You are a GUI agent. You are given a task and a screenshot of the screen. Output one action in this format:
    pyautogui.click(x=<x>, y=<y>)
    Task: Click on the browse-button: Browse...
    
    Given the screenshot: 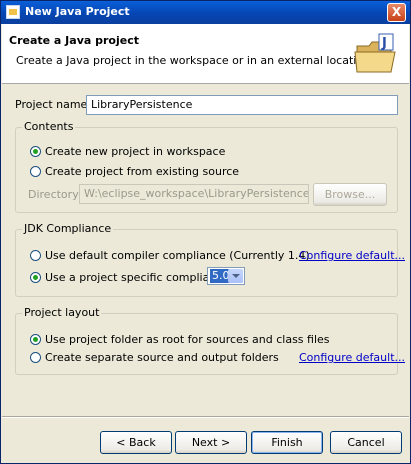 What is the action you would take?
    pyautogui.click(x=350, y=194)
    